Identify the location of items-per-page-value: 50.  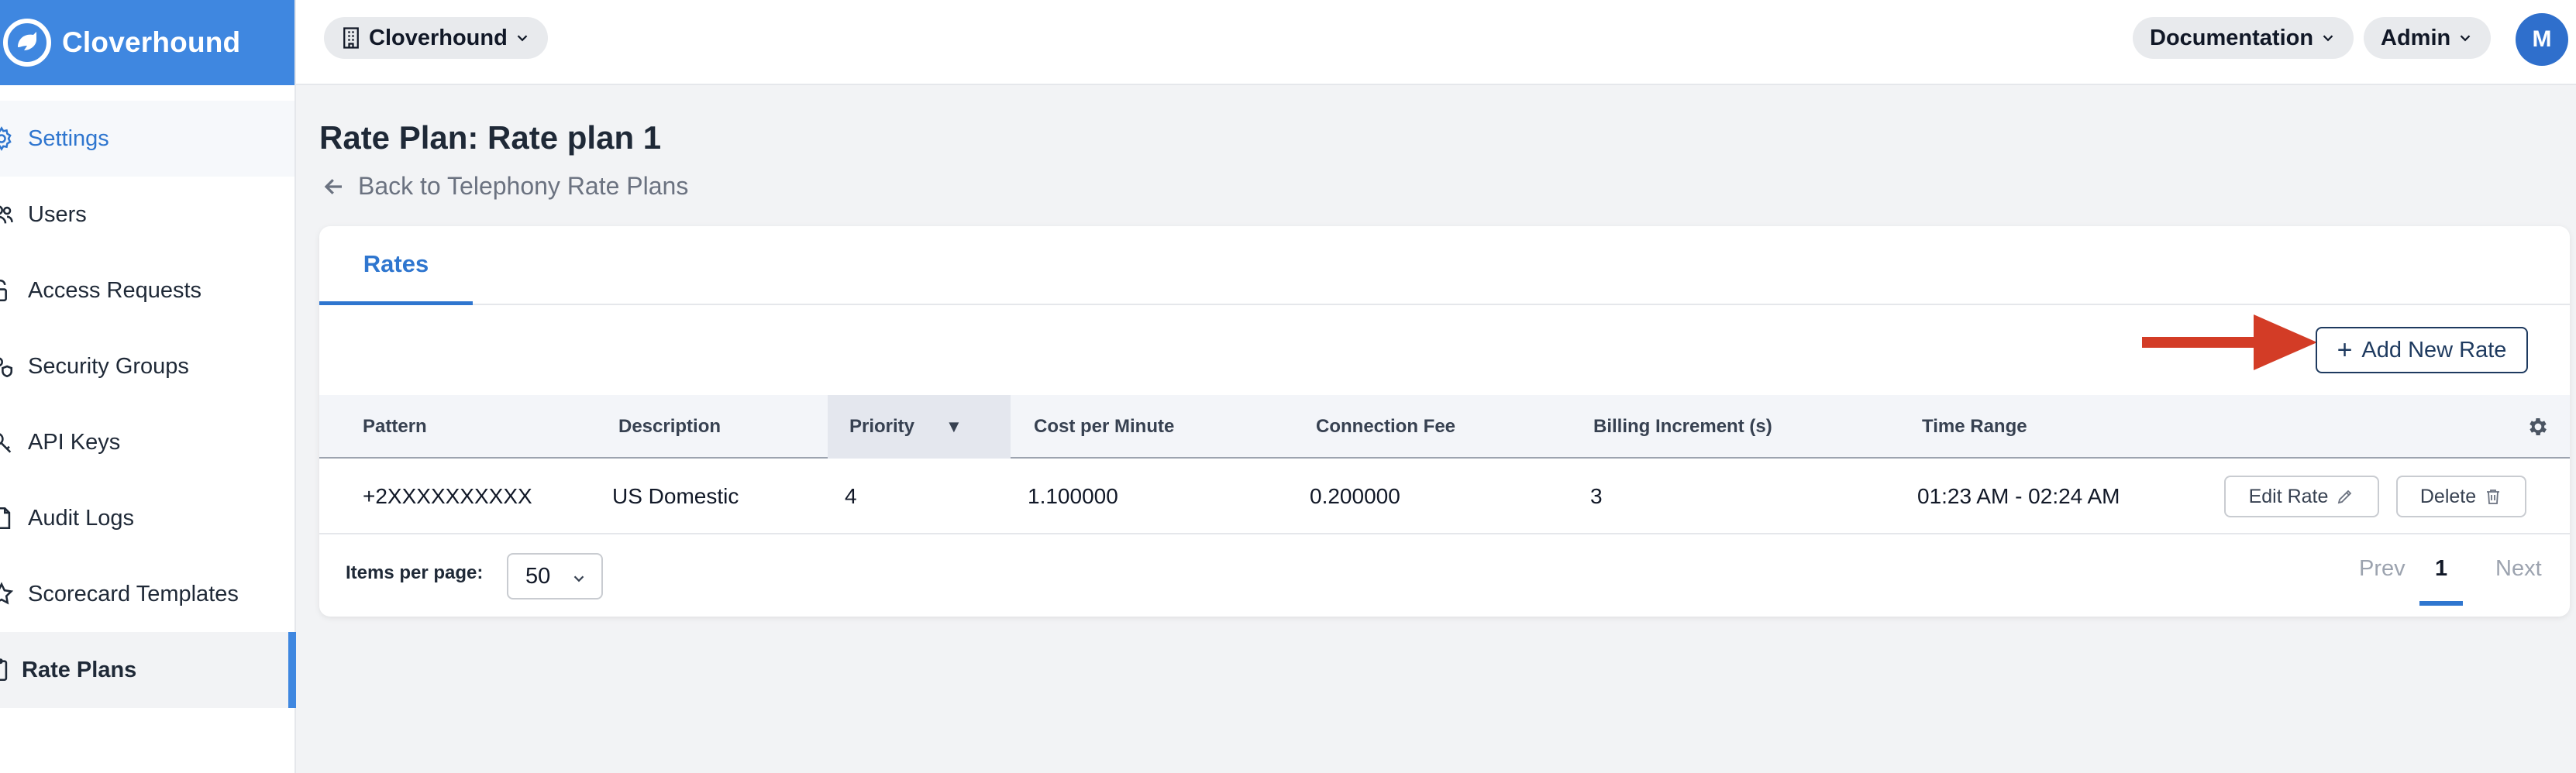
(538, 576).